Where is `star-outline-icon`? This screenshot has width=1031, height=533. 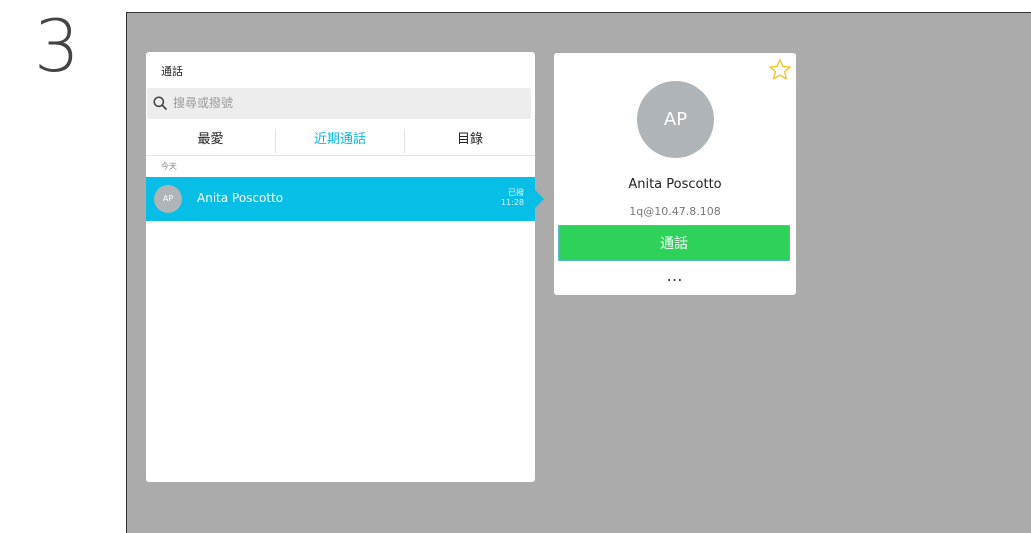
star-outline-icon is located at coordinates (780, 70).